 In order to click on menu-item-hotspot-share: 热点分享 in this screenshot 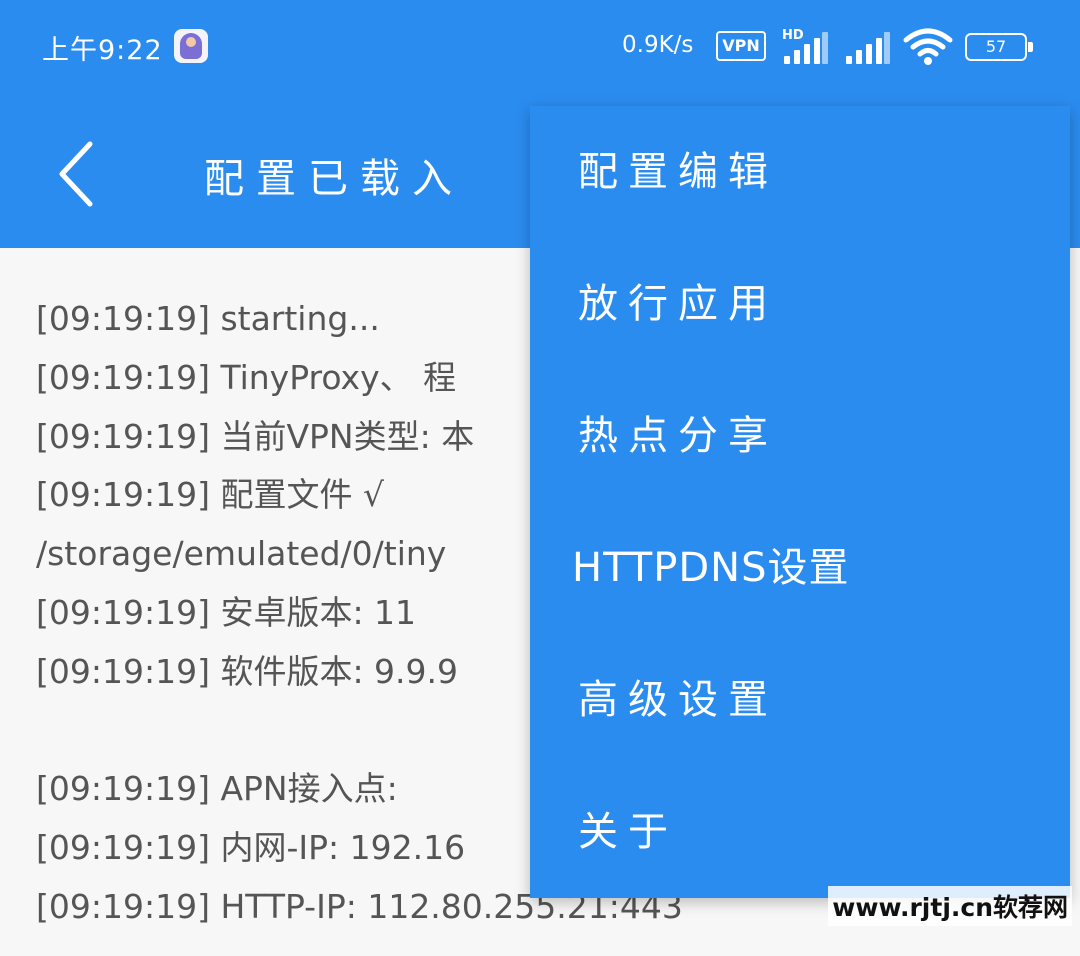, I will do `click(800, 436)`.